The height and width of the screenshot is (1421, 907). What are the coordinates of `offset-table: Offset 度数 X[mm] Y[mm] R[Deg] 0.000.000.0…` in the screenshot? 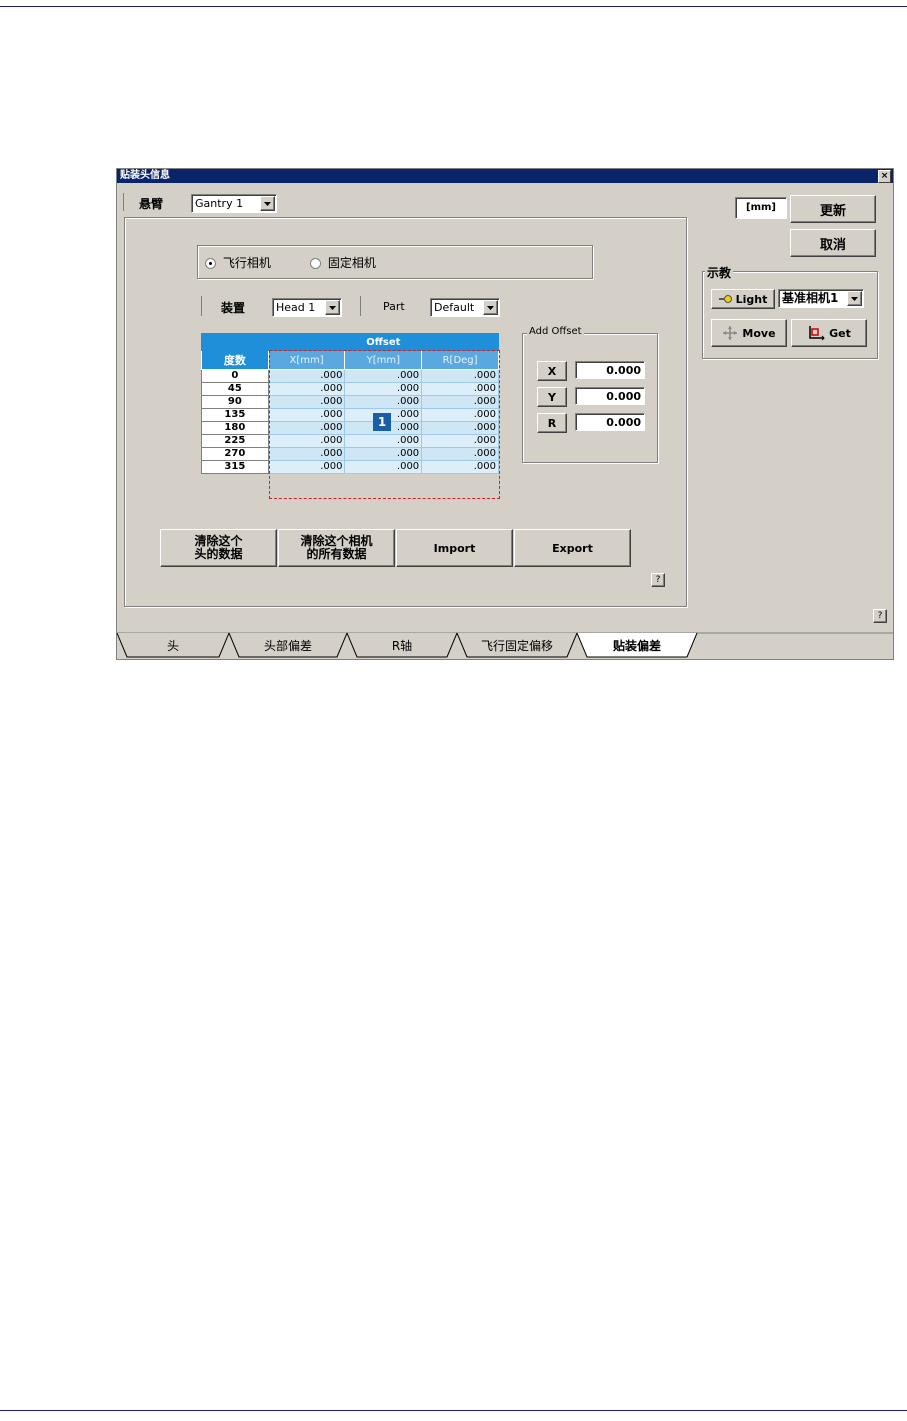 It's located at (350, 403).